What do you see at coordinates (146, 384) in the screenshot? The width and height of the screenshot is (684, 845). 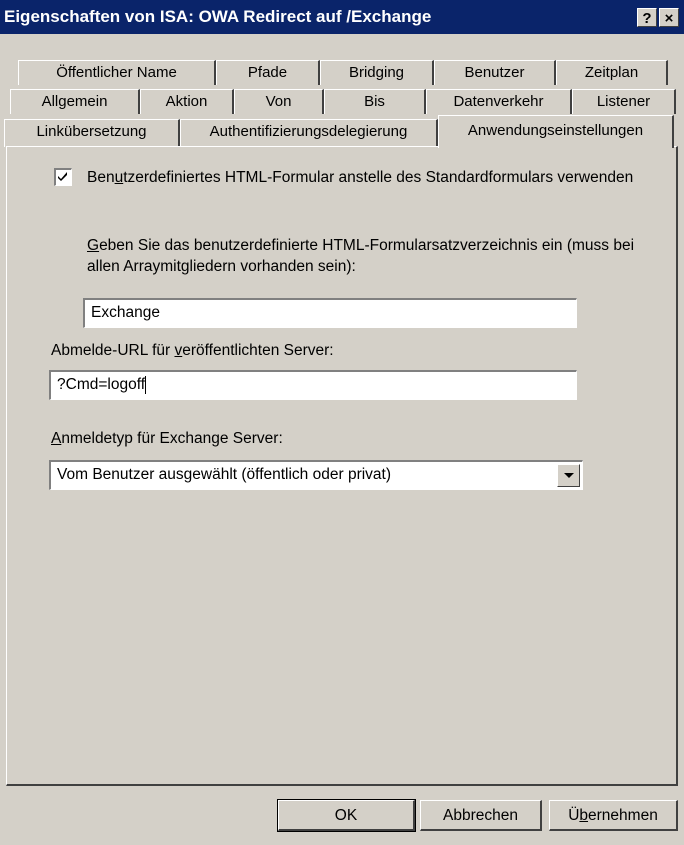 I see `text-caret` at bounding box center [146, 384].